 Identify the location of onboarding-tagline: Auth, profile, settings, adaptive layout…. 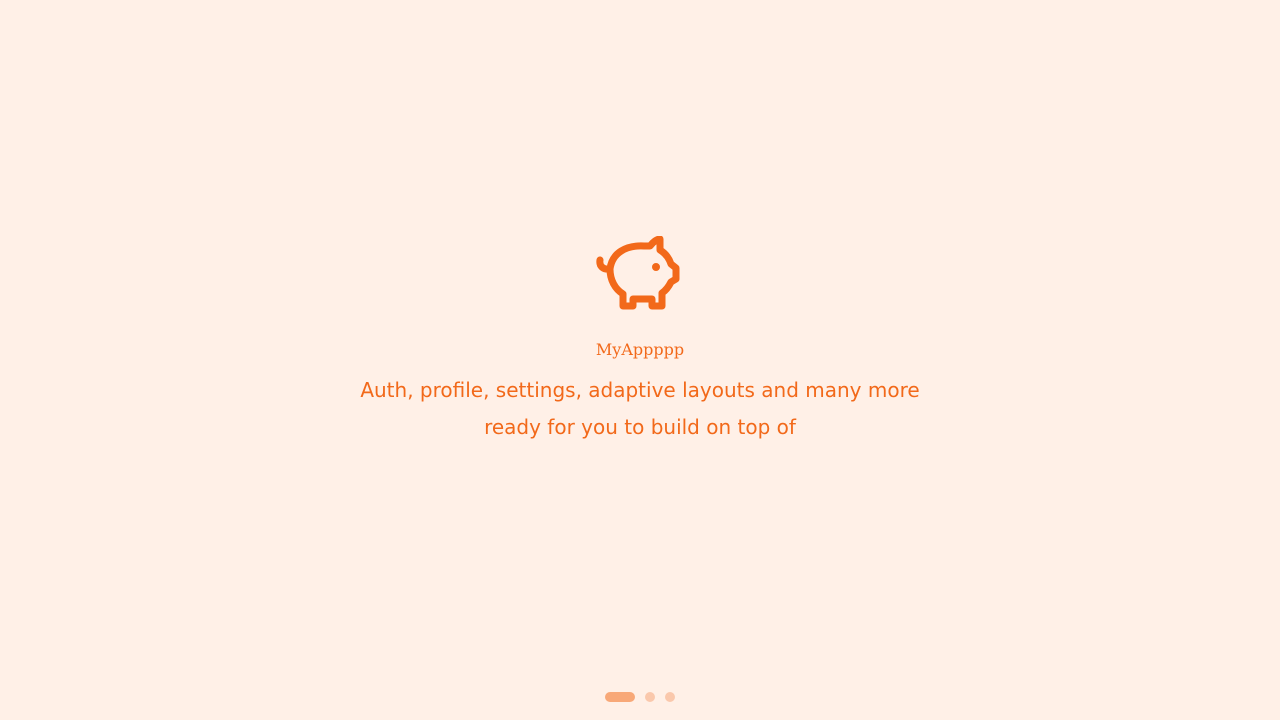
(640, 408).